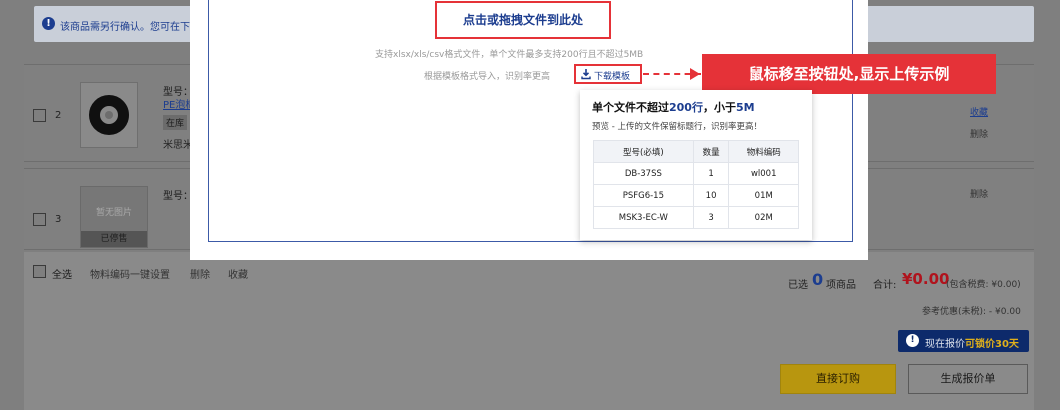 Image resolution: width=1060 pixels, height=410 pixels. Describe the element at coordinates (798, 285) in the screenshot. I see `selected-prefix: 已选` at that location.